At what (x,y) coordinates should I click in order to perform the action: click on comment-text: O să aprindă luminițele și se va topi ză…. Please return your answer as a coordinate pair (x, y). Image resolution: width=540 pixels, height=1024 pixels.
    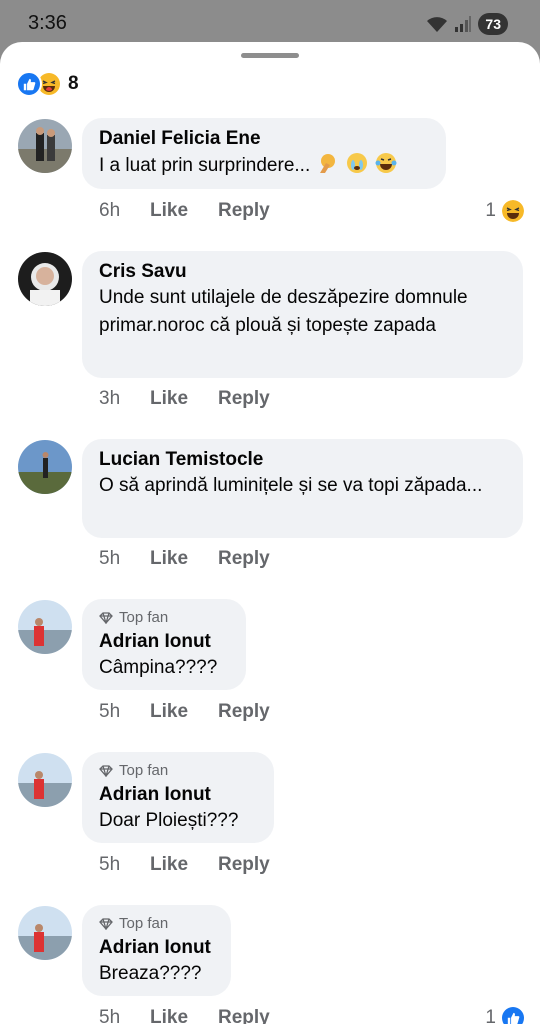
    Looking at the image, I should click on (291, 485).